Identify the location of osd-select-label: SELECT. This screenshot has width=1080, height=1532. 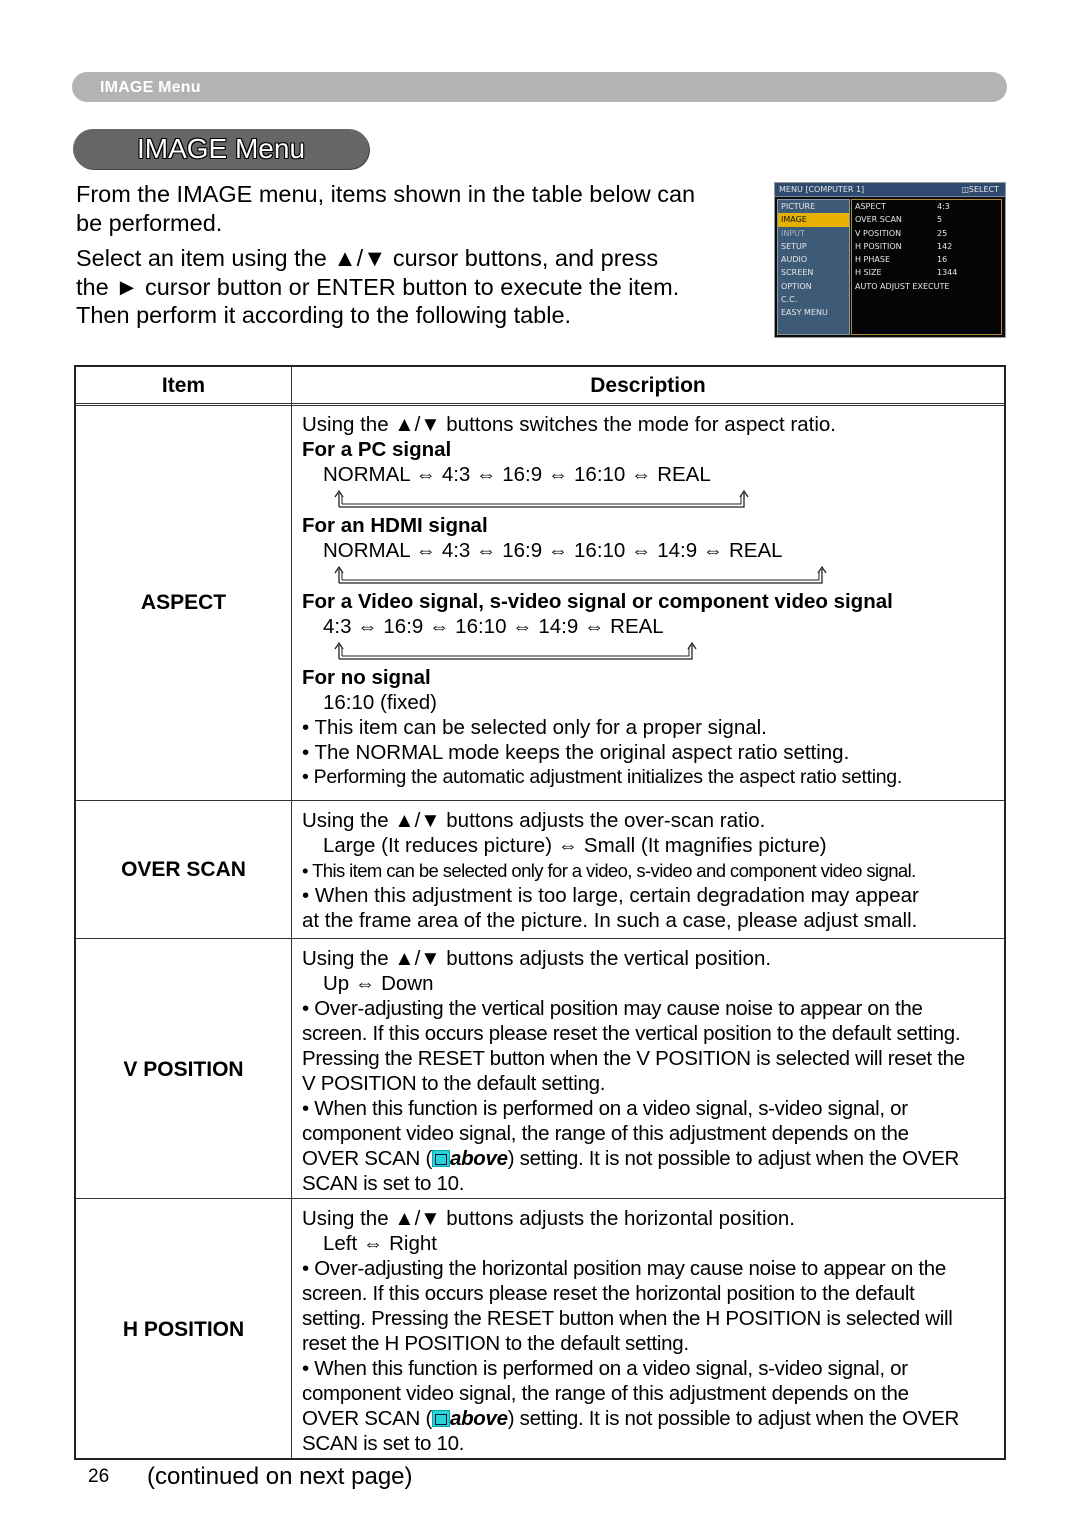
(983, 189).